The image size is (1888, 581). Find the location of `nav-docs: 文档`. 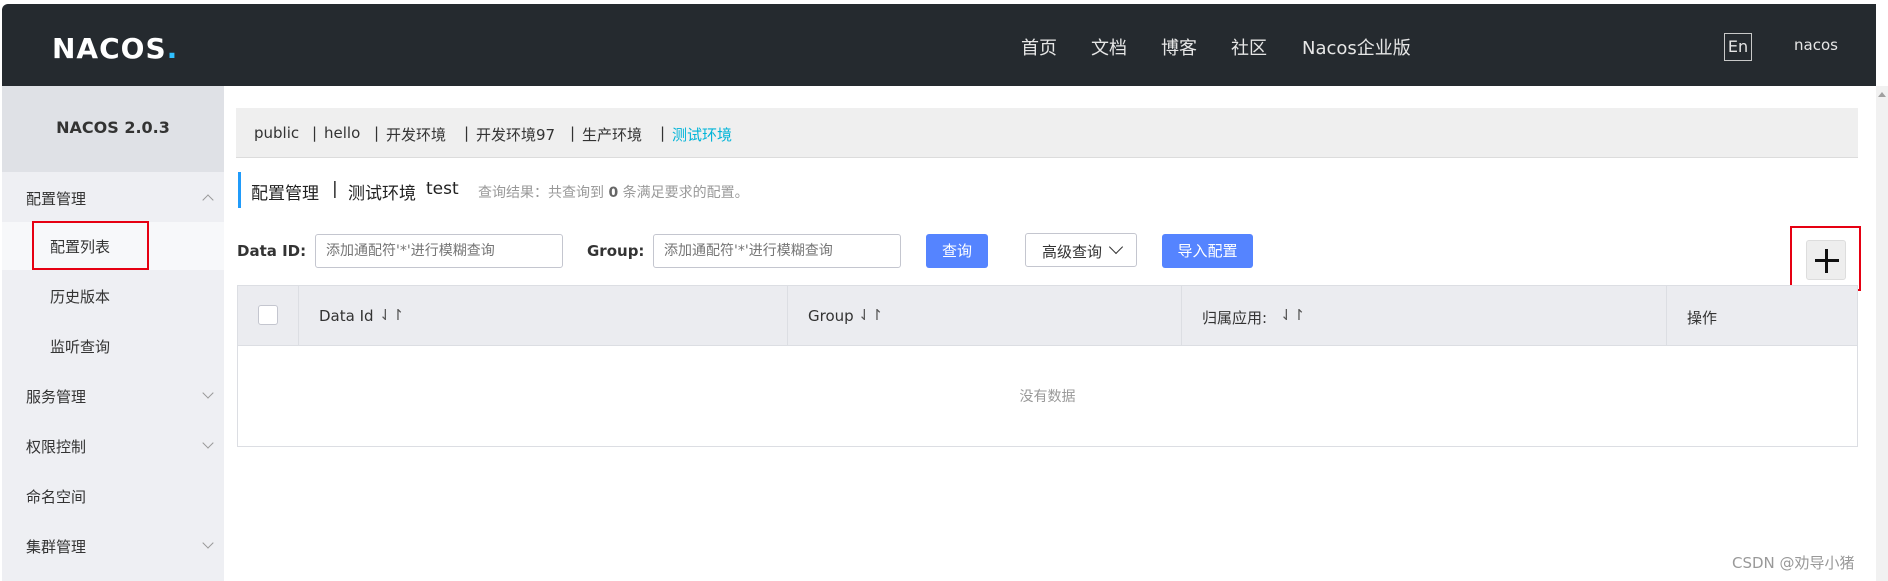

nav-docs: 文档 is located at coordinates (1109, 47).